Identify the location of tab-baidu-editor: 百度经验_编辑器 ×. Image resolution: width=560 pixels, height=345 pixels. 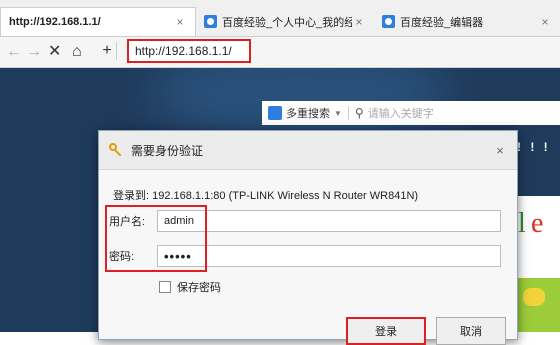
(467, 21).